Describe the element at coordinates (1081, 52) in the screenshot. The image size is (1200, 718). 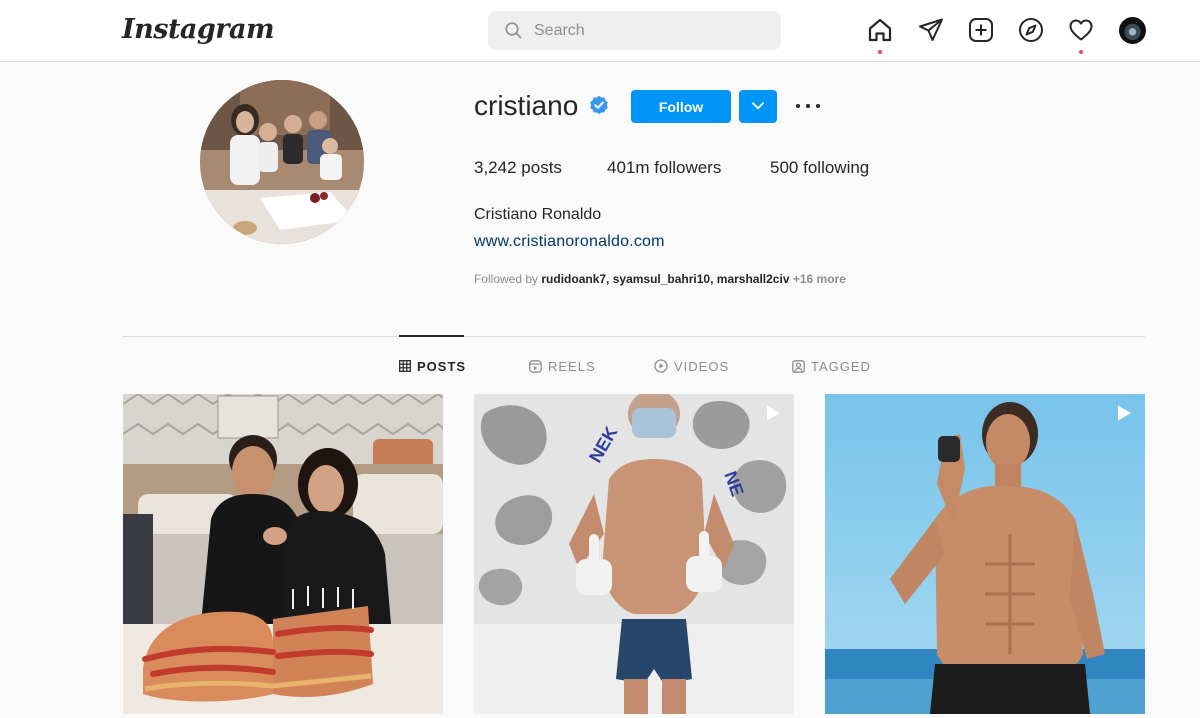
I see `activity-notification-dot` at that location.